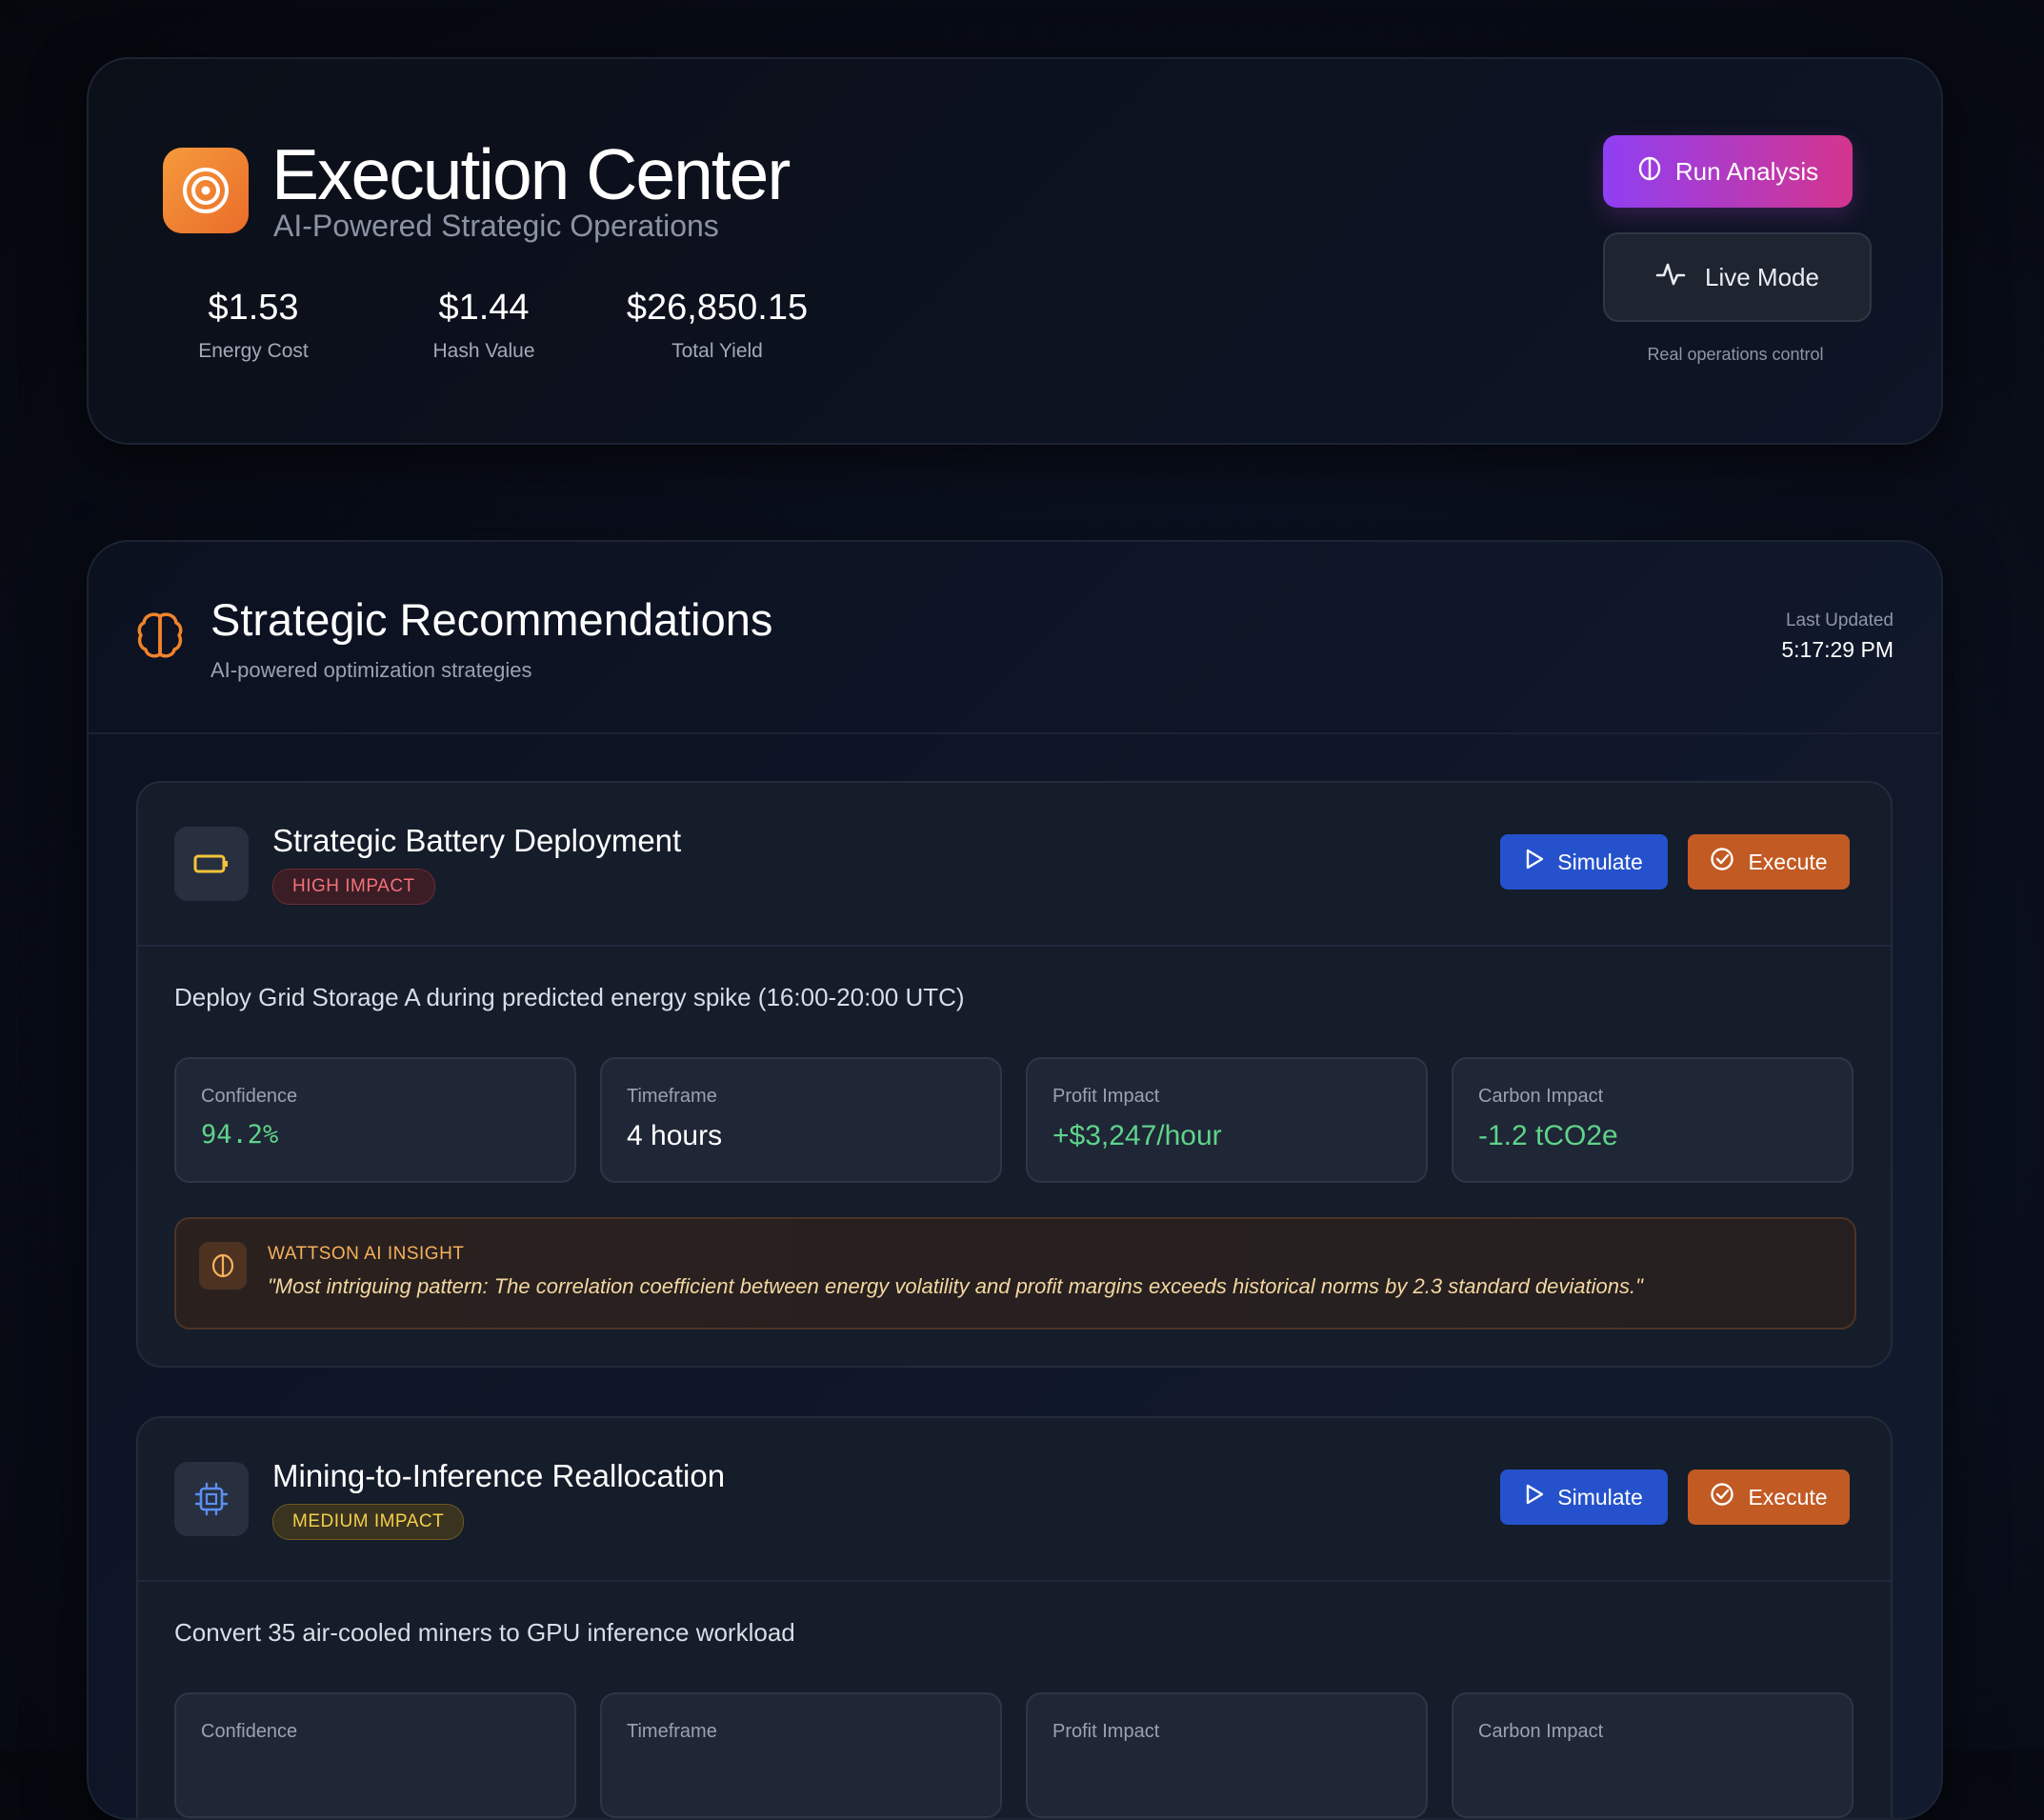 This screenshot has height=1820, width=2044. I want to click on impact-badge: MEDIUM IMPACT, so click(368, 1522).